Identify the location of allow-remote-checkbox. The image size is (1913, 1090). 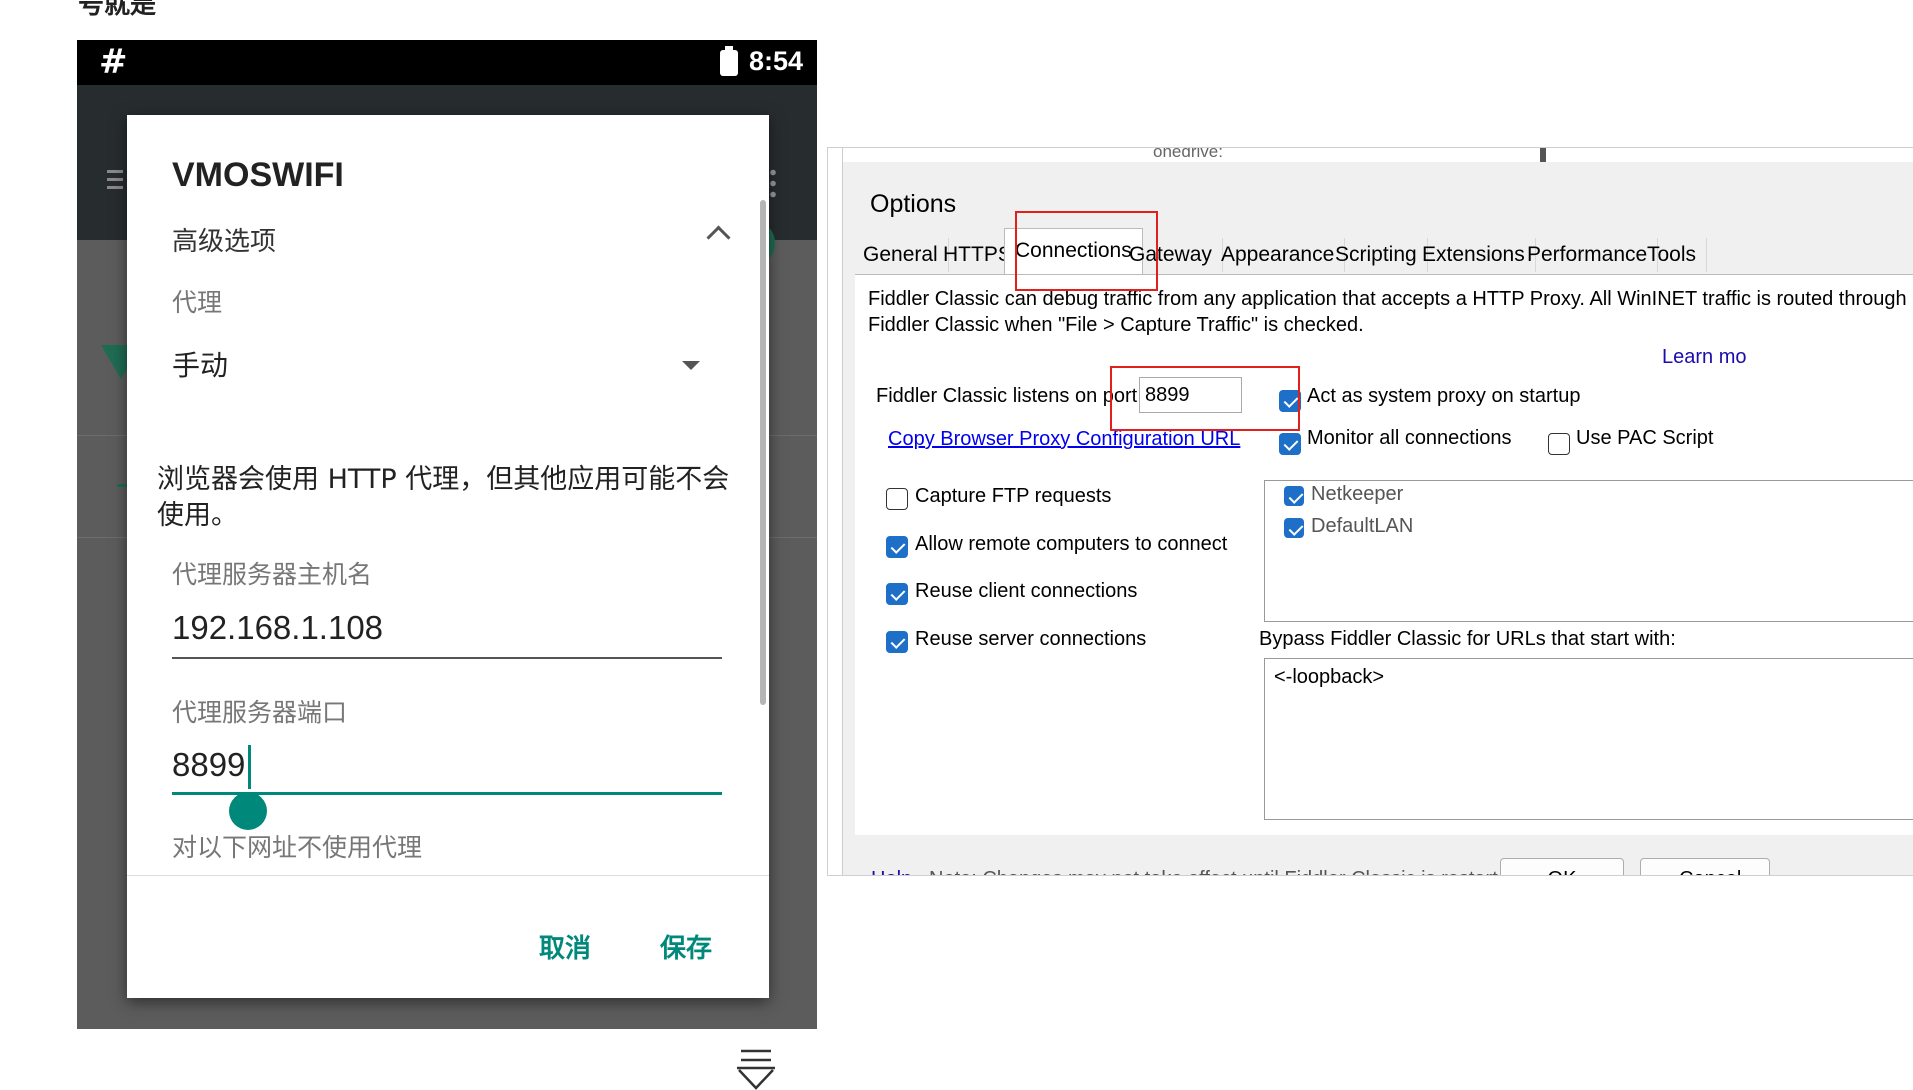
(897, 547).